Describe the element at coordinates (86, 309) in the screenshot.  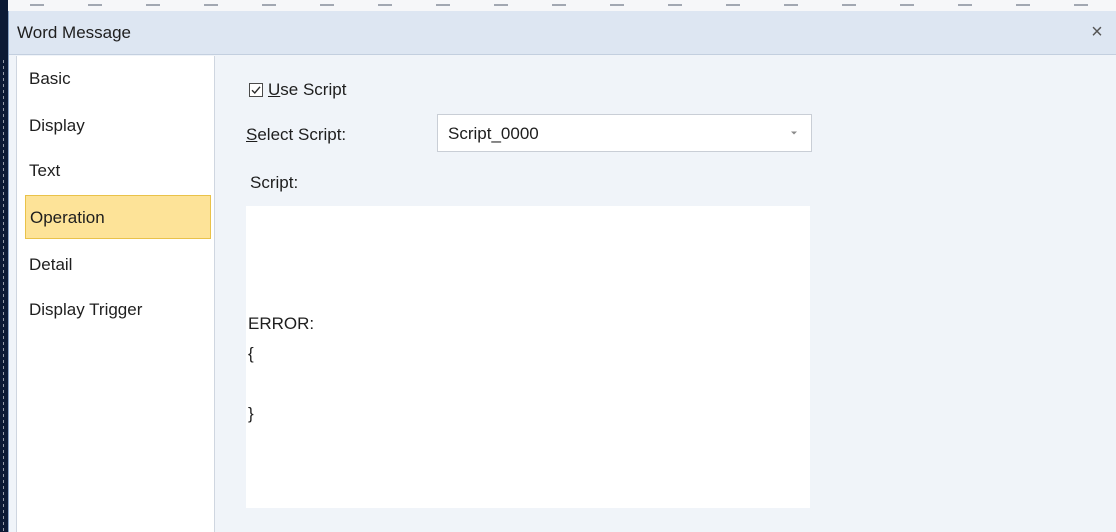
I see `nav-item-label: Display Trigger` at that location.